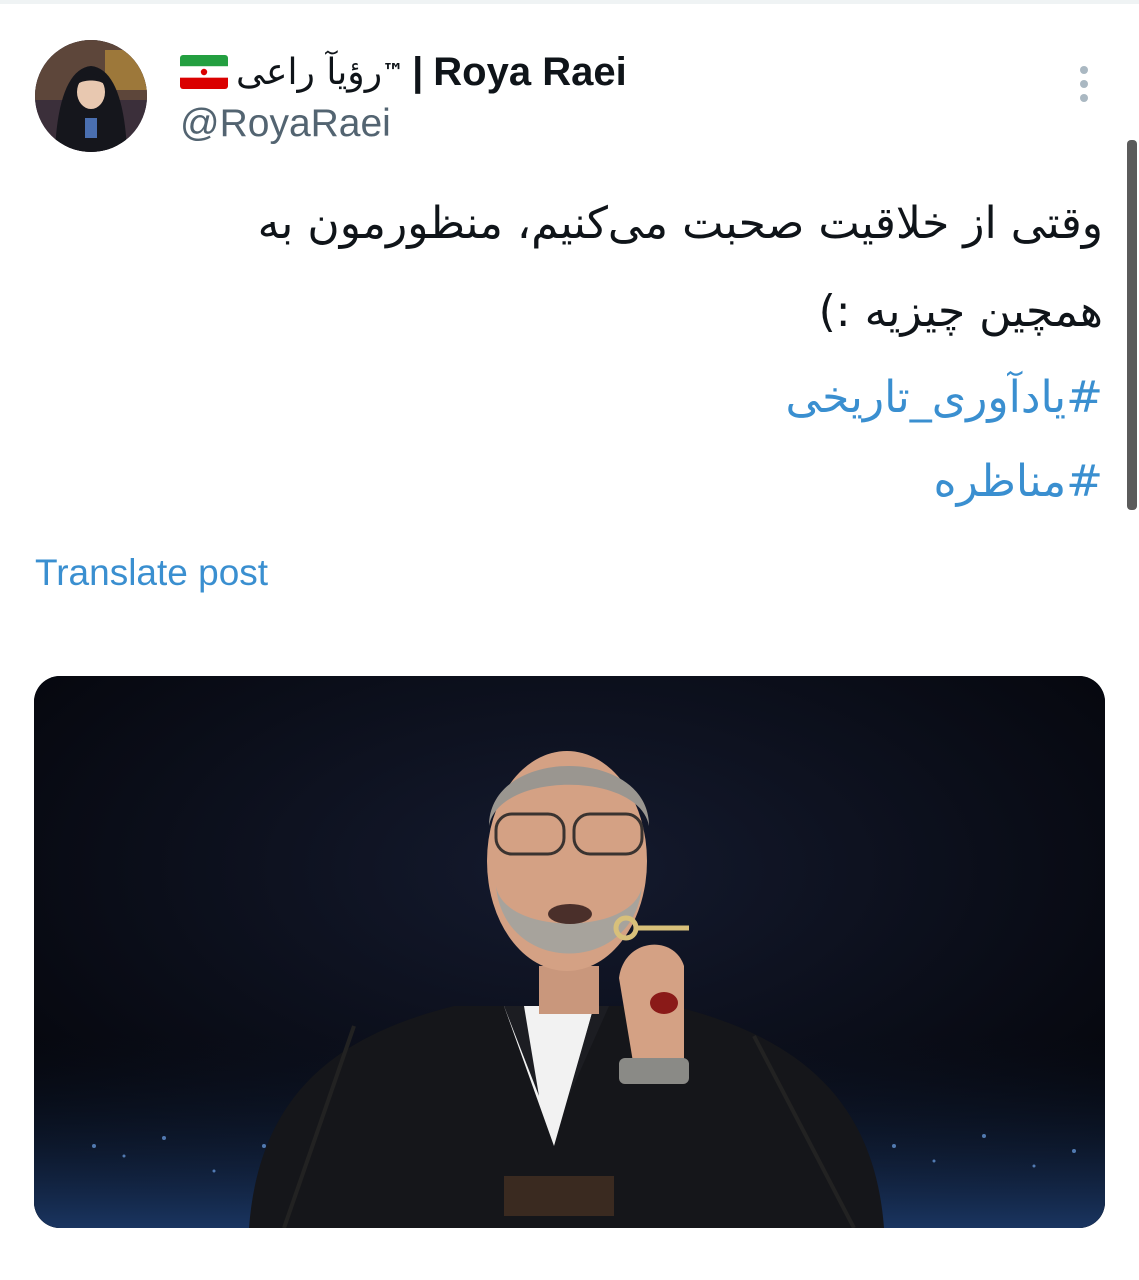 Image resolution: width=1139 pixels, height=1280 pixels. What do you see at coordinates (285, 124) in the screenshot?
I see `author-handle: @RoyaRaei` at bounding box center [285, 124].